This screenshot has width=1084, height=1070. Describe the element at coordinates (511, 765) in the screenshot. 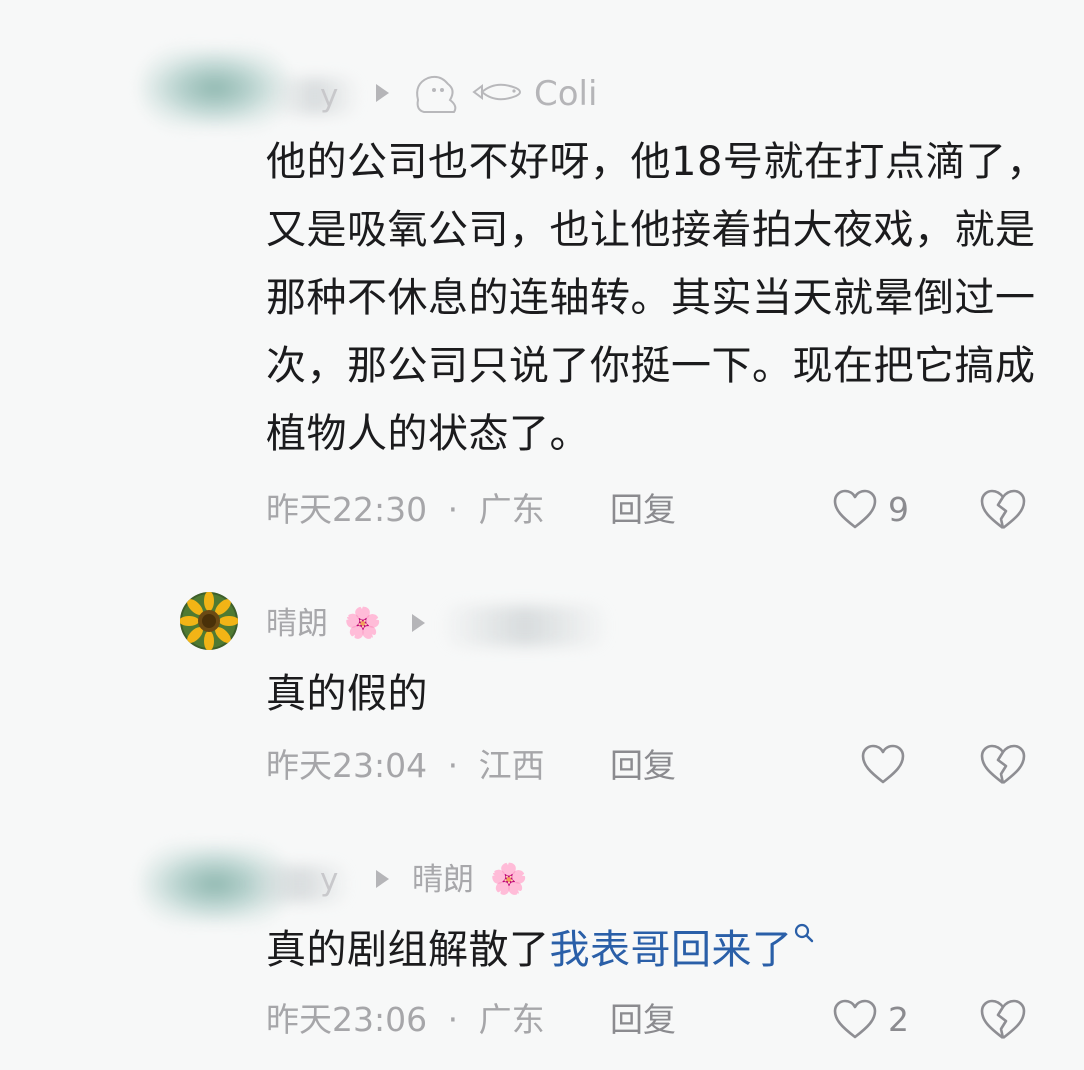

I see `location: 江西` at that location.